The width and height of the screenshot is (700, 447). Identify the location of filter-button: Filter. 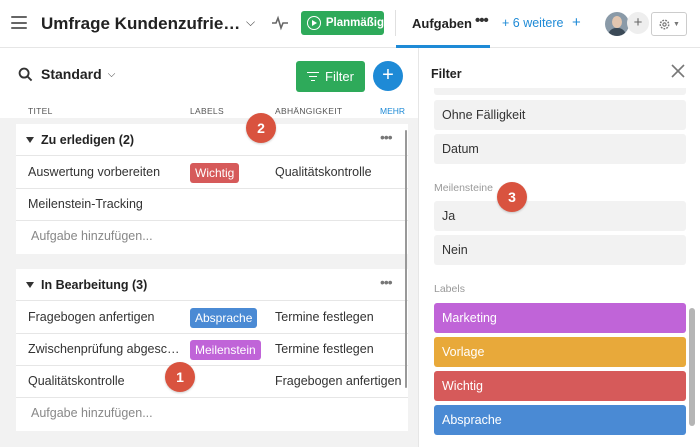
(330, 76).